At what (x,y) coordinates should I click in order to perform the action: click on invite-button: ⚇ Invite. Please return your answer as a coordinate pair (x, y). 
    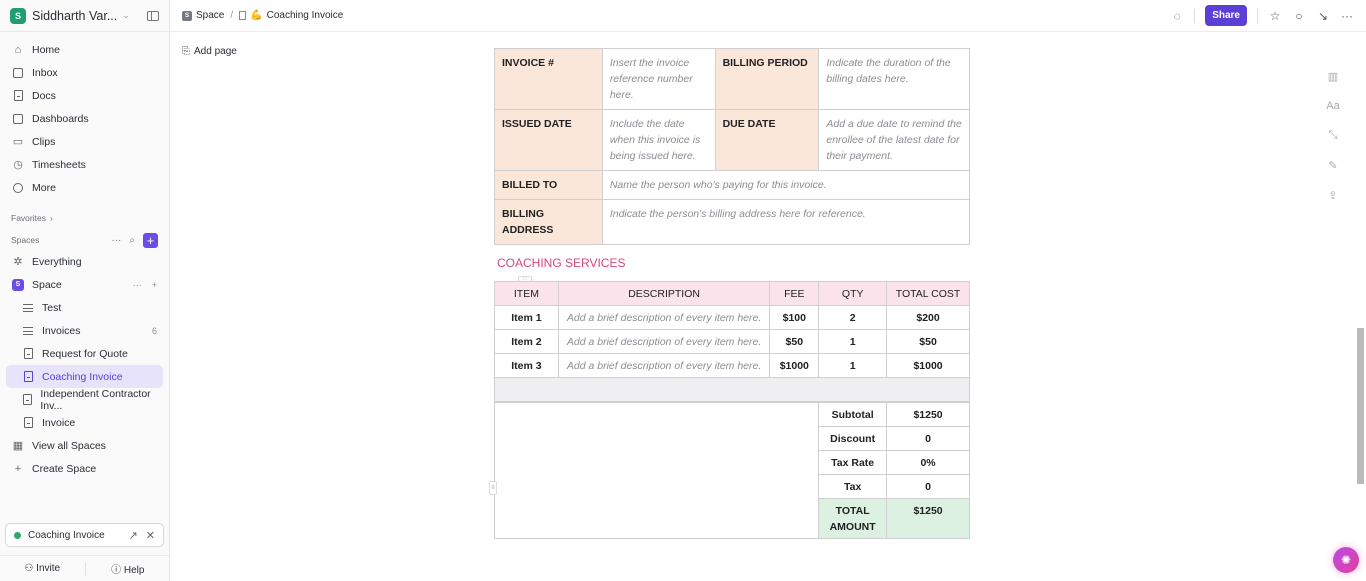
    Looking at the image, I should click on (42, 568).